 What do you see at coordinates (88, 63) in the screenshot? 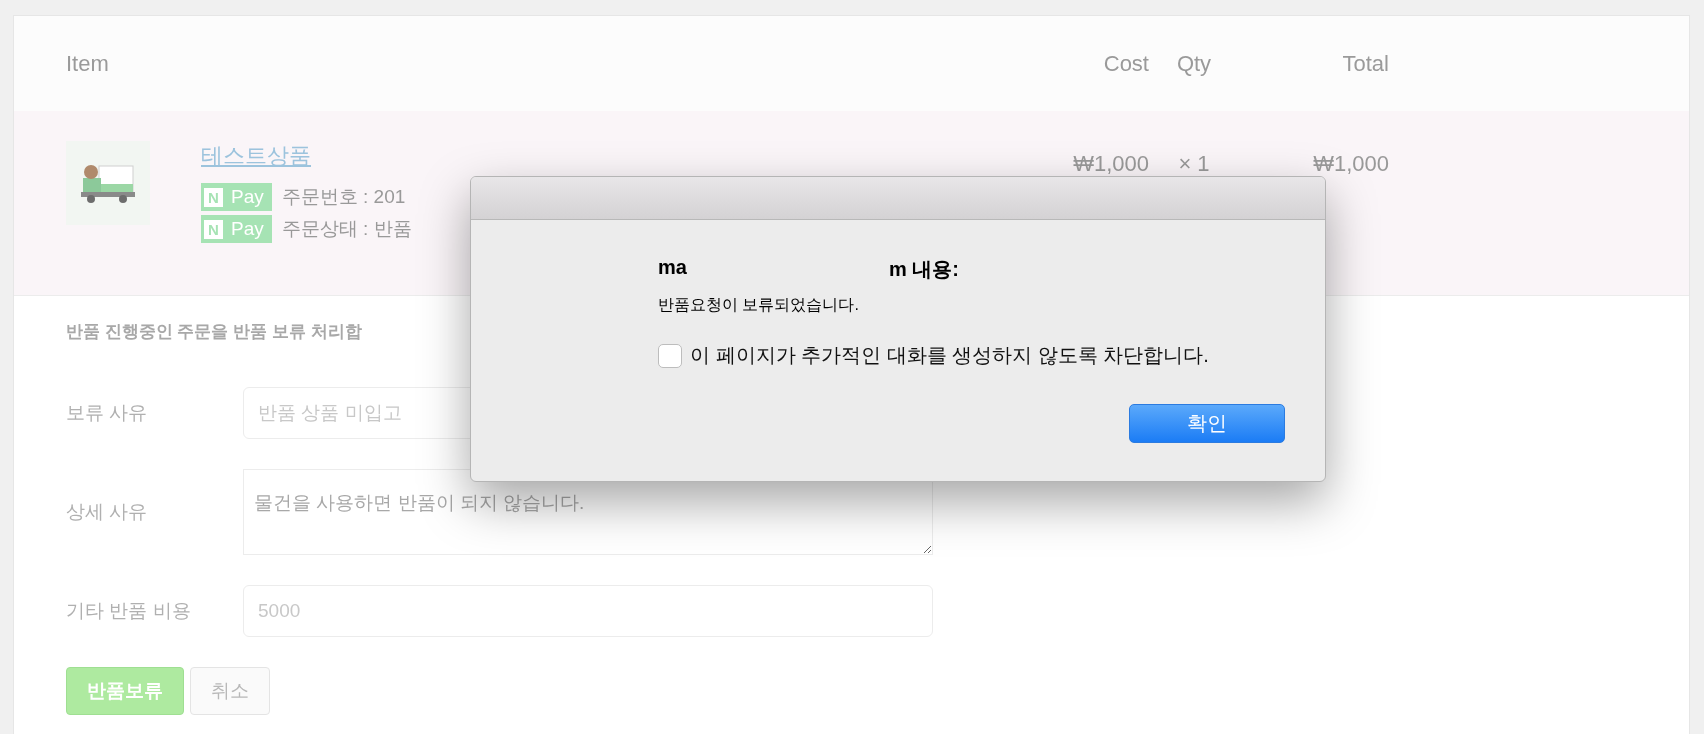
I see `column-header: Item` at bounding box center [88, 63].